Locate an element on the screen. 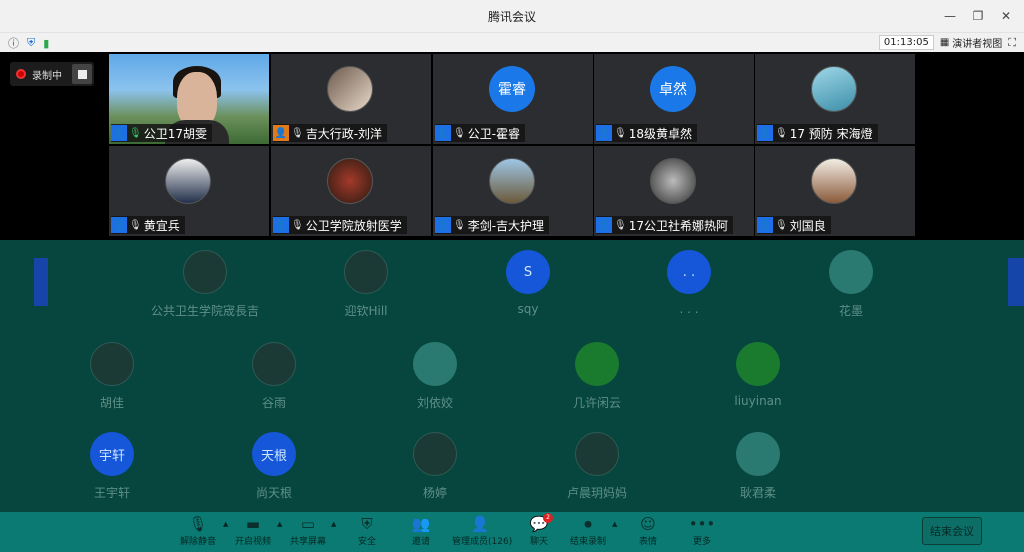 This screenshot has width=1024, height=552. share-screen-button: ▭ 共享屏幕 is located at coordinates (308, 532).